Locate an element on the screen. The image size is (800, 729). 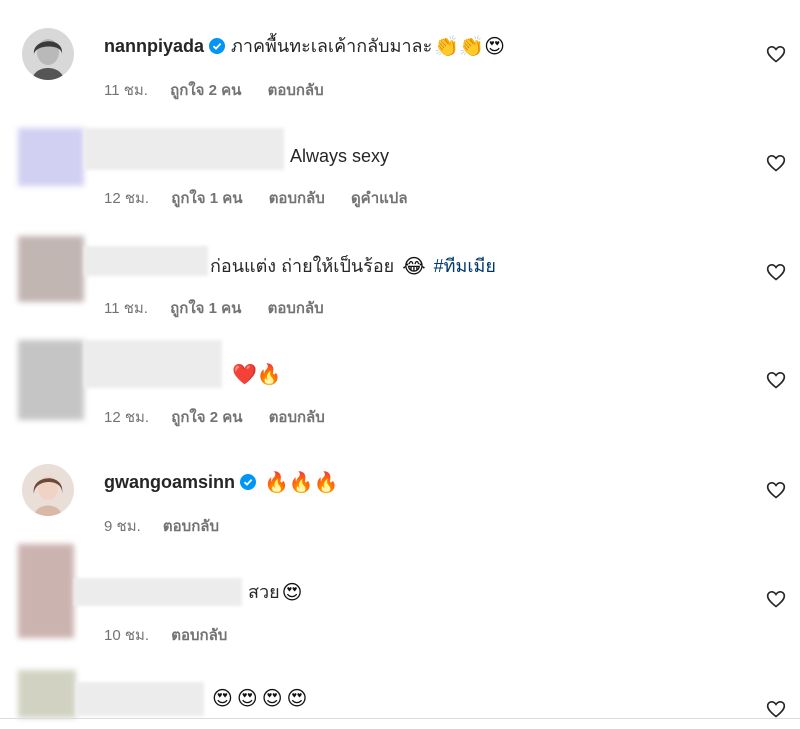
comment-emojis: 👏👏😍 is located at coordinates (469, 46).